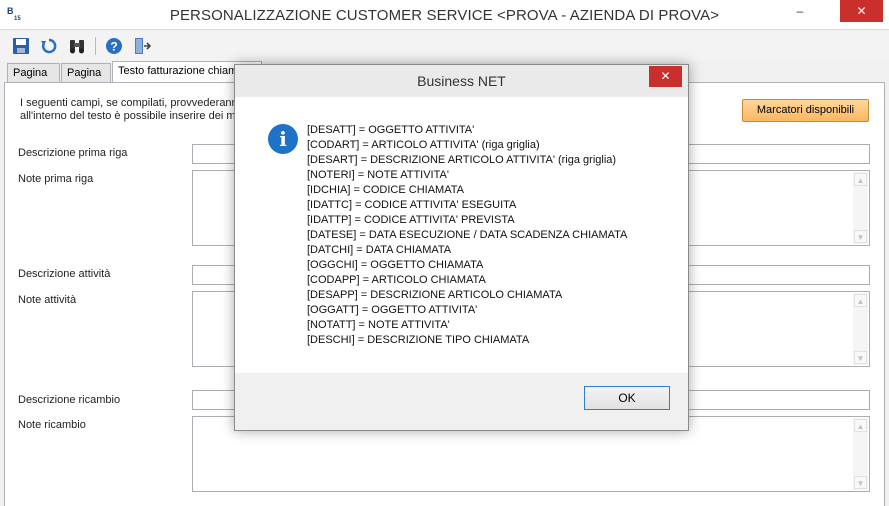 The image size is (889, 506). I want to click on dialog-close-button: ✕, so click(665, 76).